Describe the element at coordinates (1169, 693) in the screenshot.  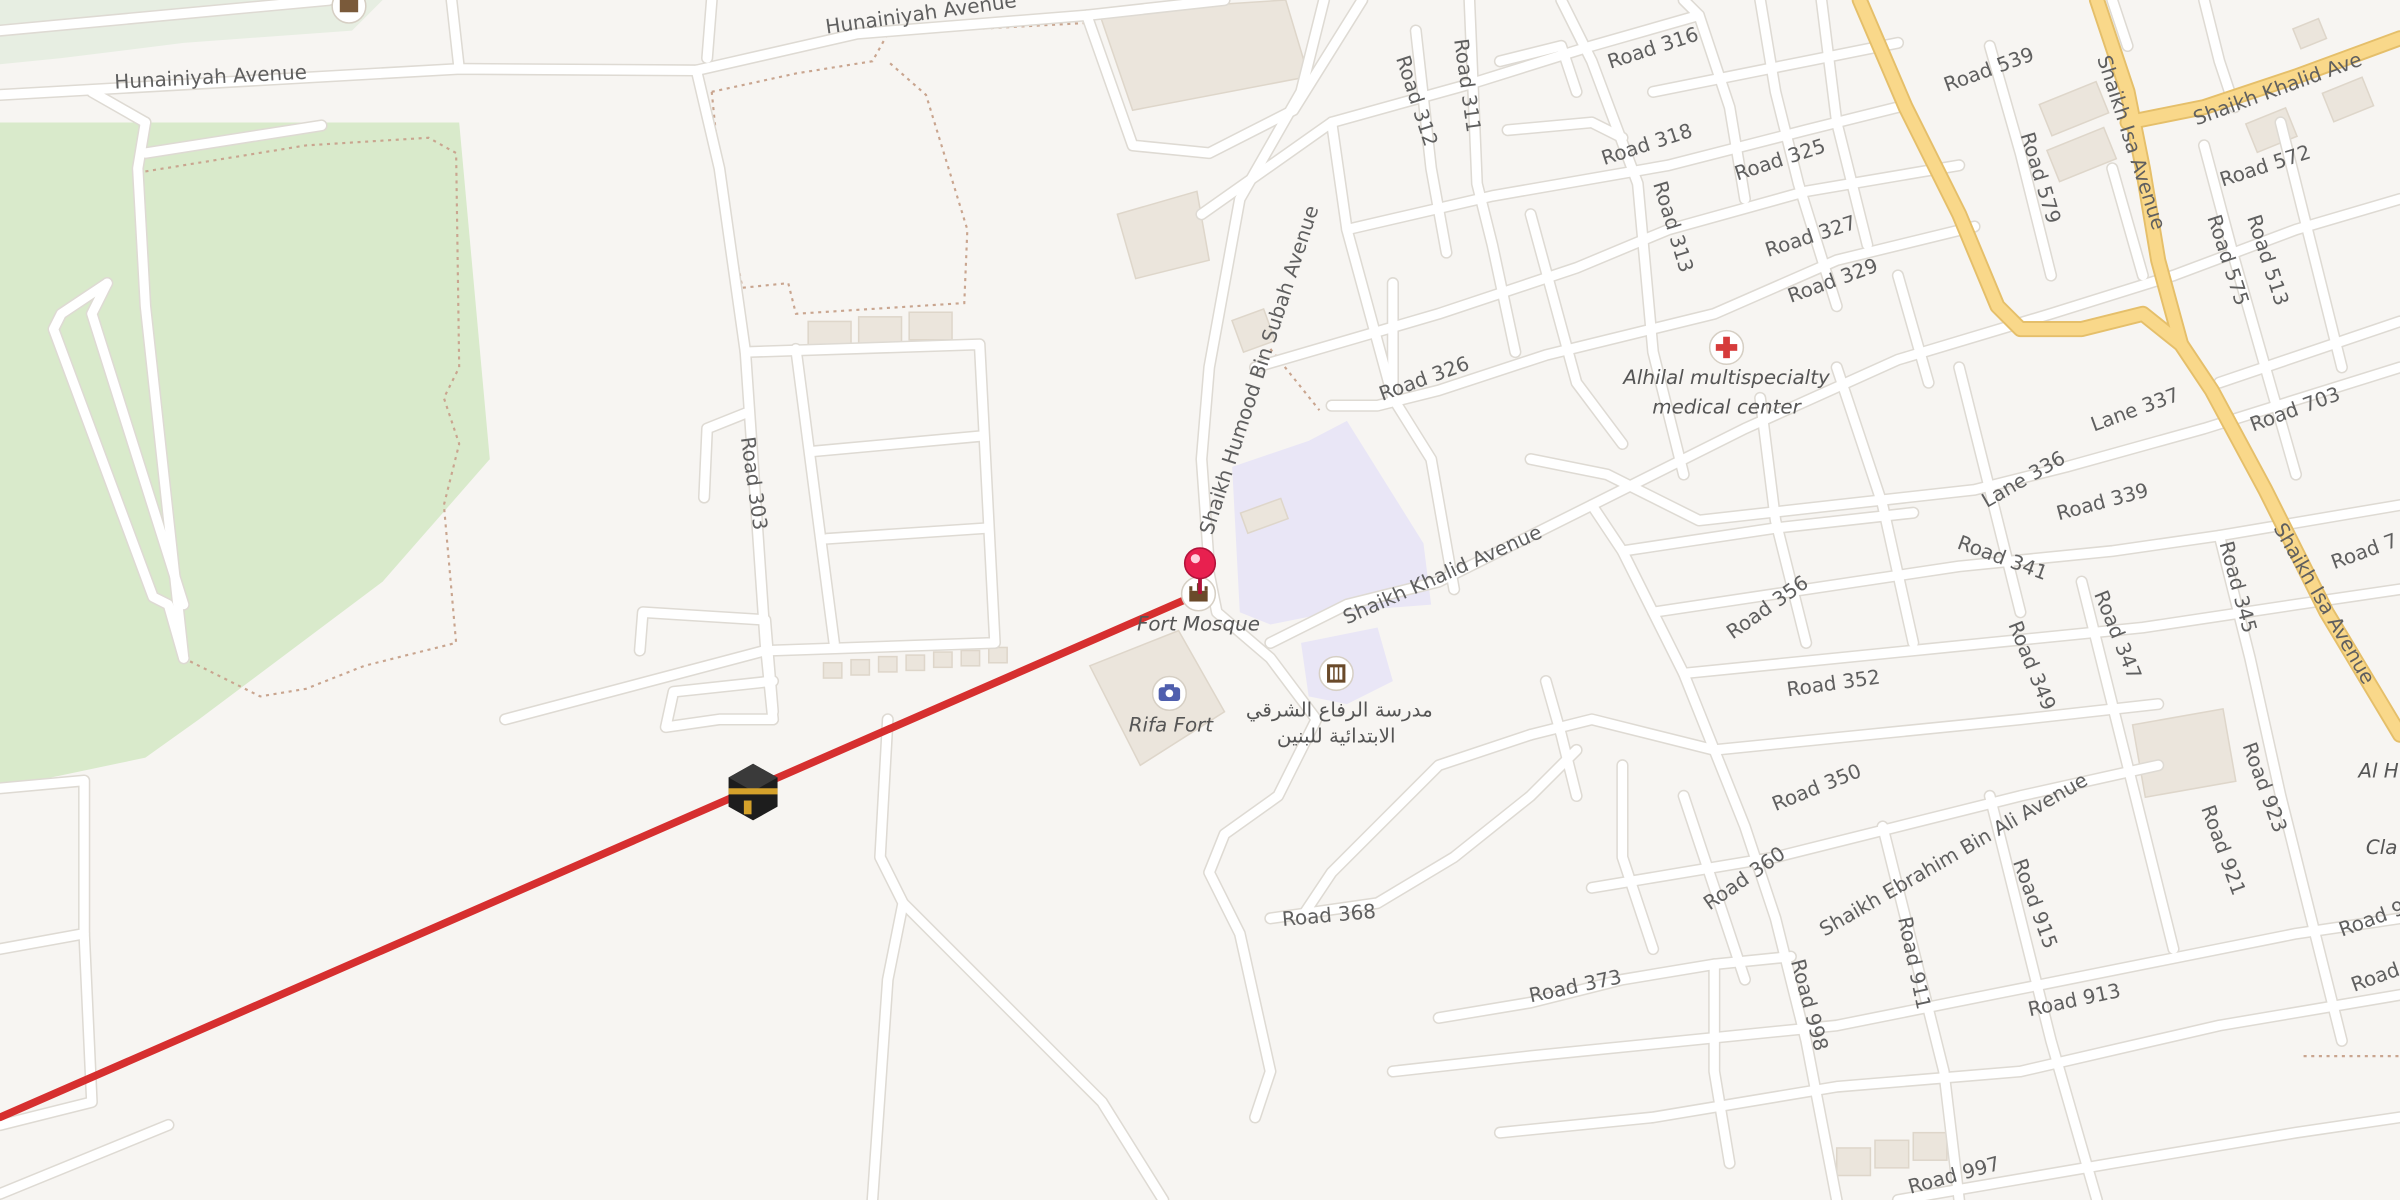
I see `camera-icon` at that location.